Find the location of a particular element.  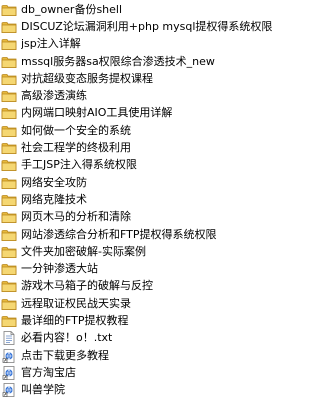

list-item: jsp注入详解 is located at coordinates (137, 44).